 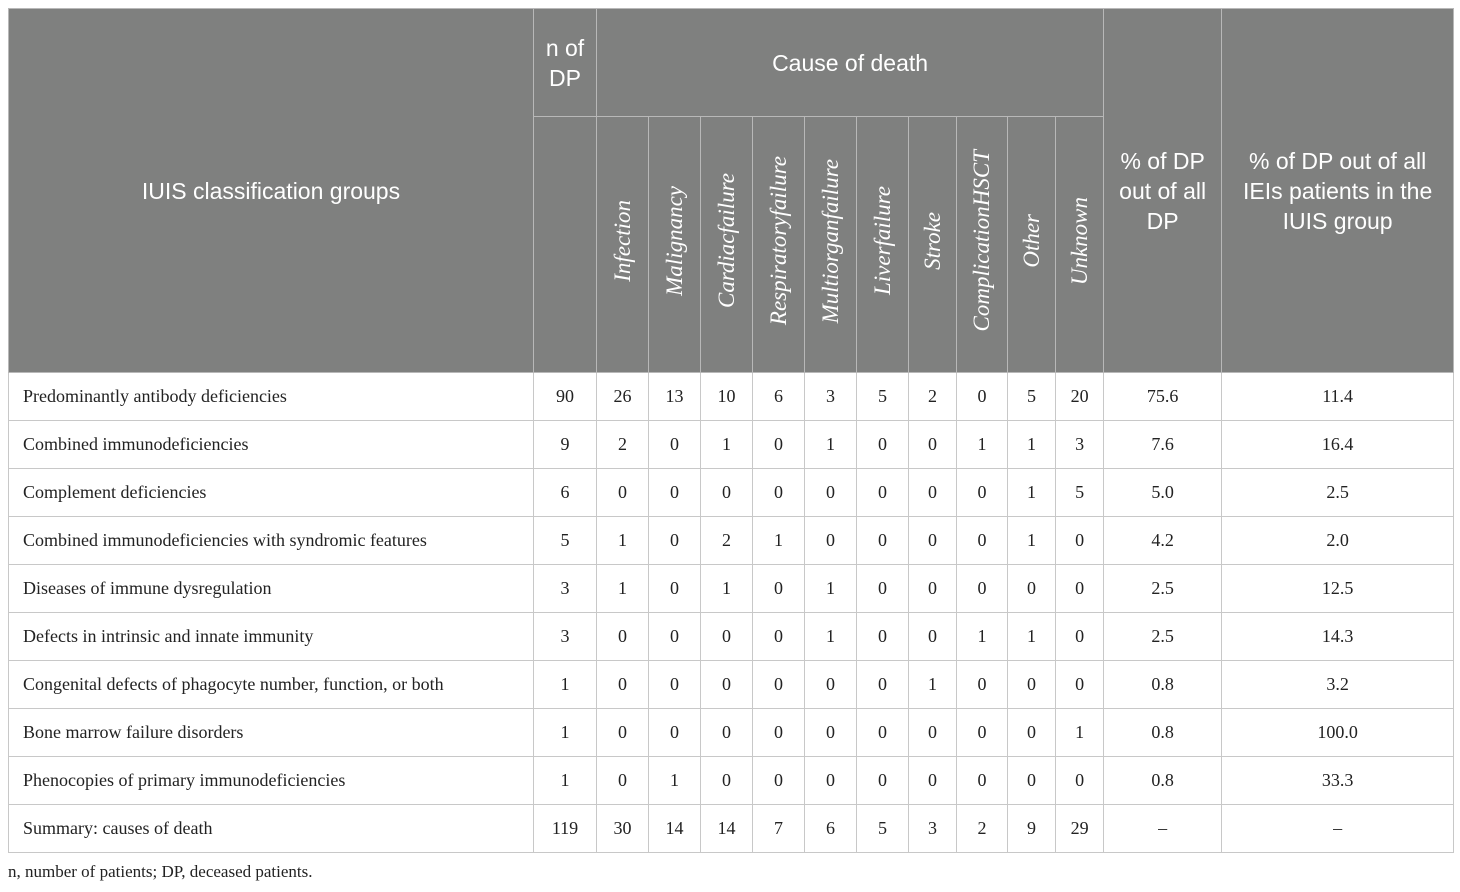 What do you see at coordinates (1338, 492) in the screenshot?
I see `pct-group-cell: 2.5` at bounding box center [1338, 492].